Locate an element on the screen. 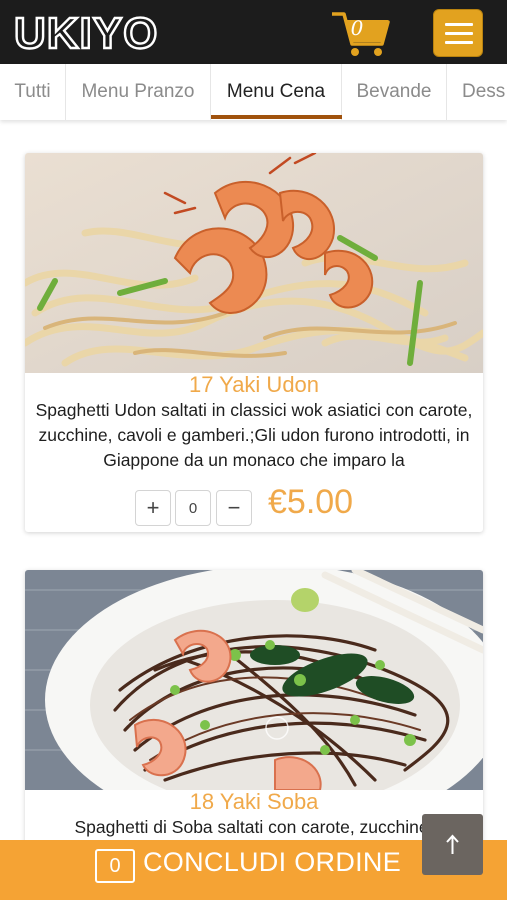 This screenshot has height=900, width=507. hamburger-menu-button is located at coordinates (458, 33).